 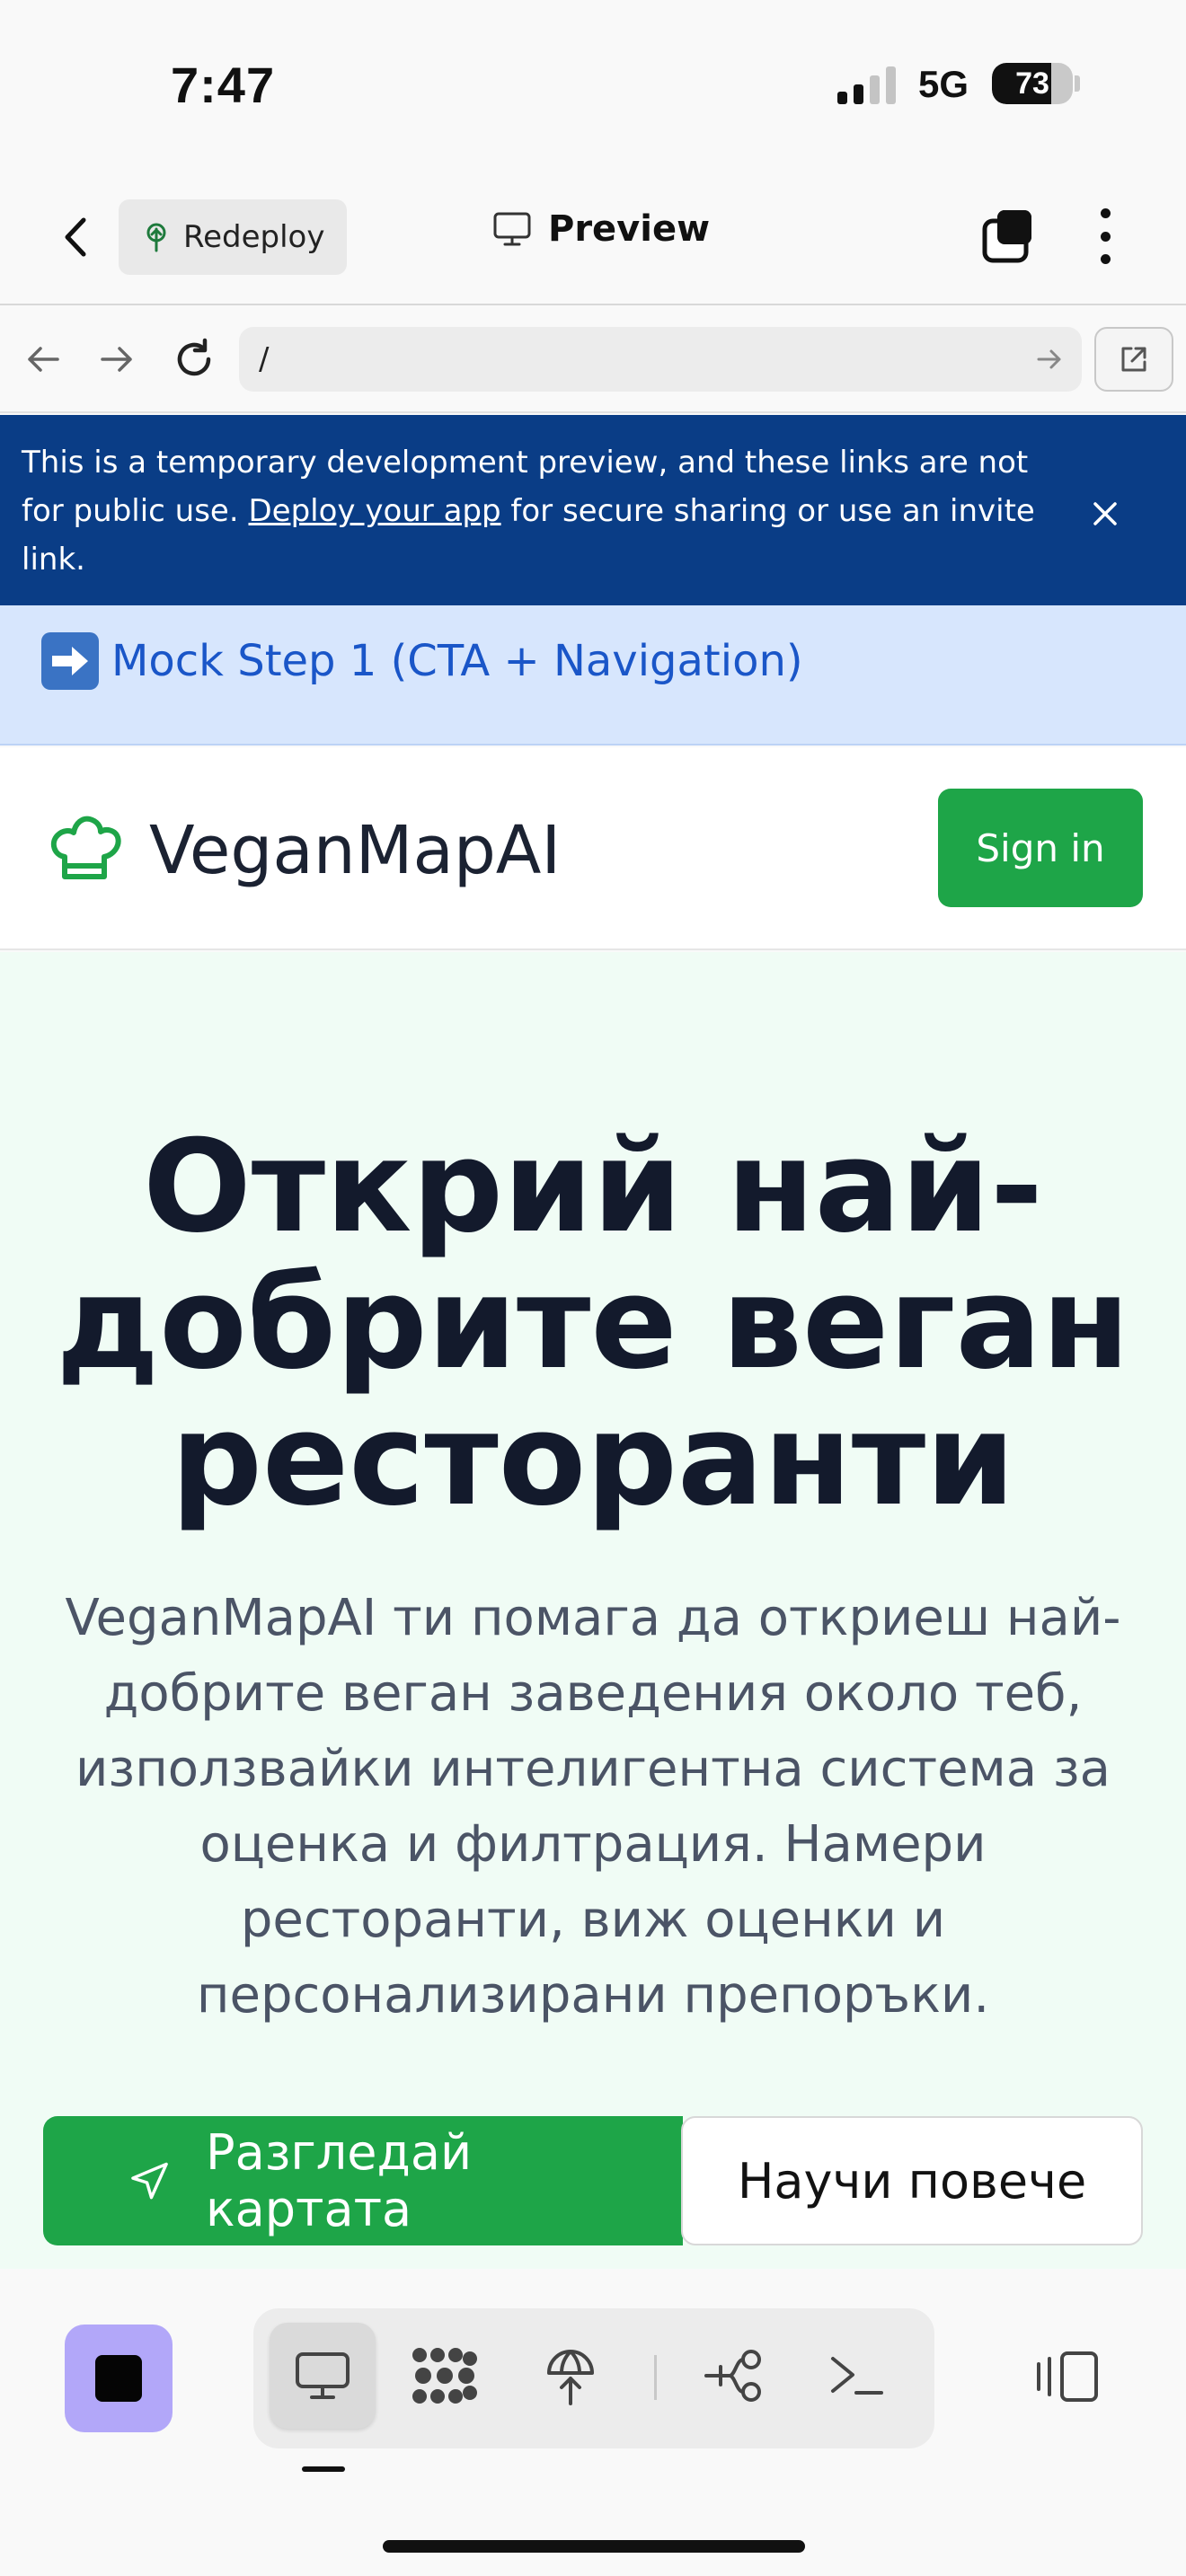 I want to click on shell-icon, so click(x=857, y=2376).